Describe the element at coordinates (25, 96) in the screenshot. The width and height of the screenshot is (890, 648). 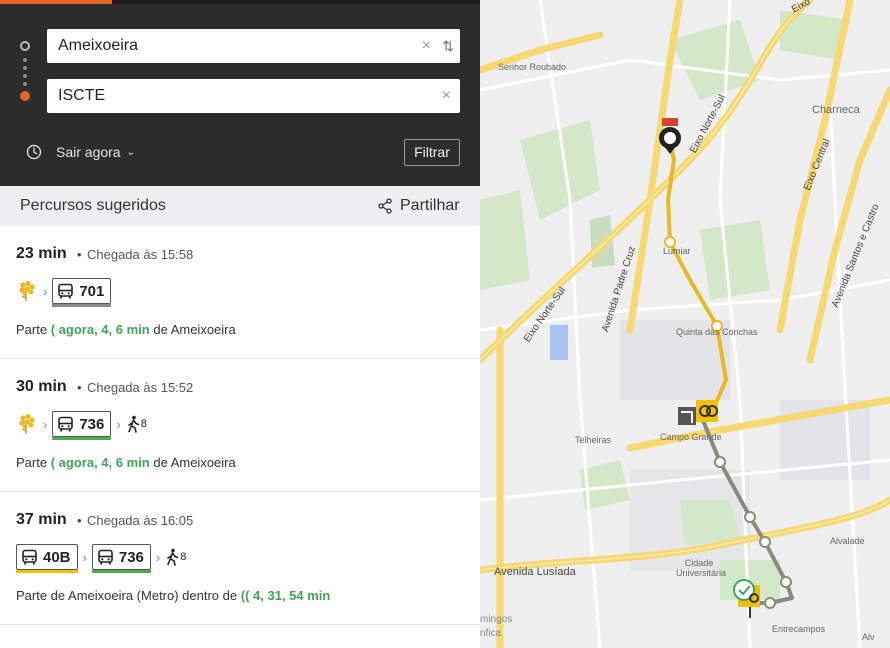
I see `destination-marker-icon` at that location.